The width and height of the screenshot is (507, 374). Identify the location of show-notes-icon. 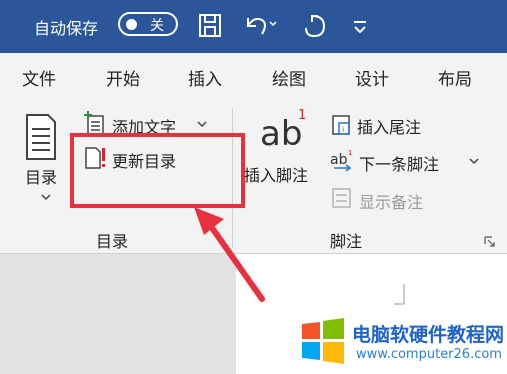
(341, 198).